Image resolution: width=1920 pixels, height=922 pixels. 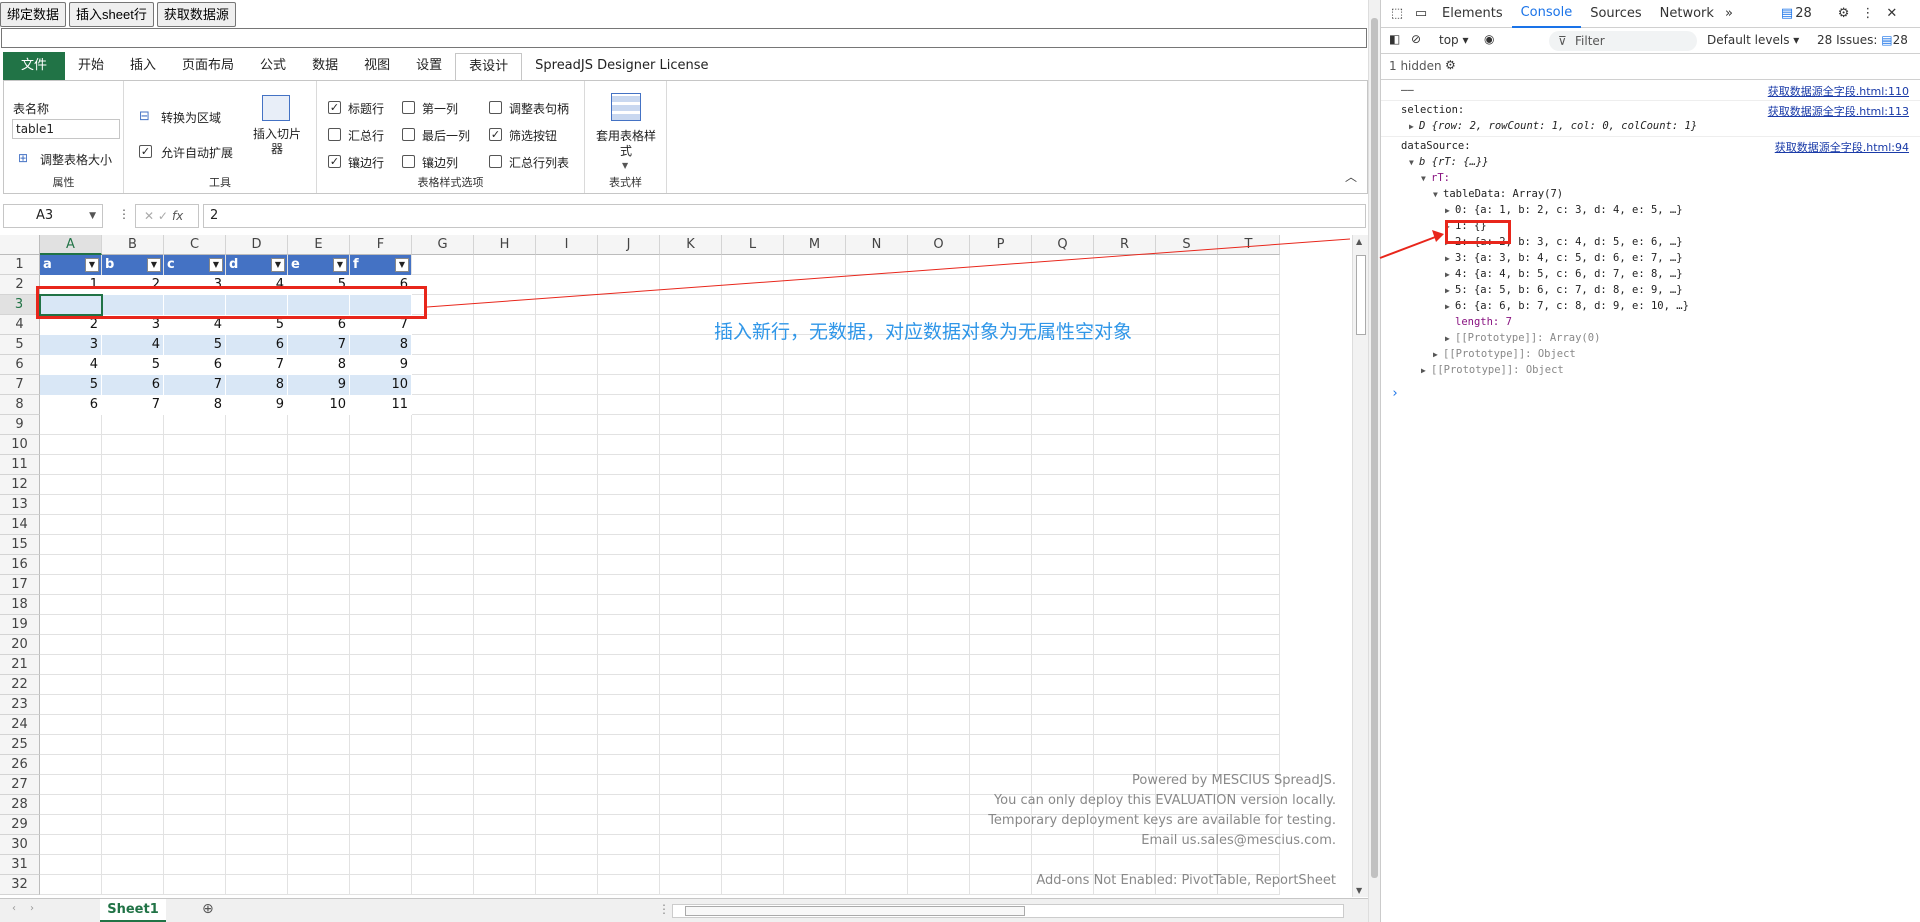 I want to click on confirm-icon: ✓, so click(x=163, y=216).